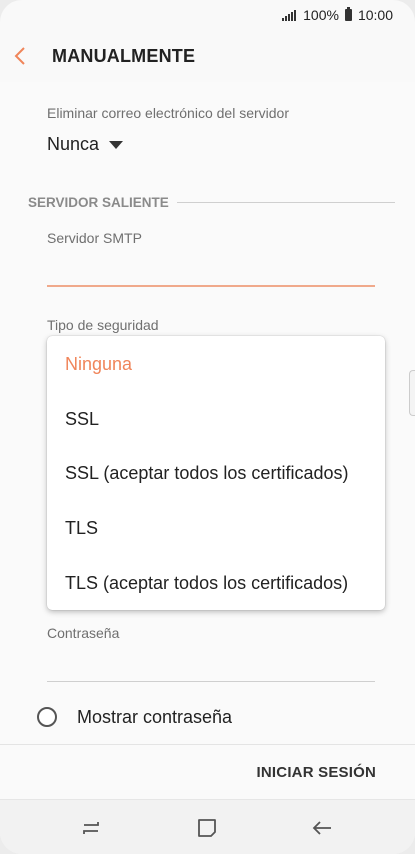  What do you see at coordinates (348, 14) in the screenshot?
I see `battery-icon` at bounding box center [348, 14].